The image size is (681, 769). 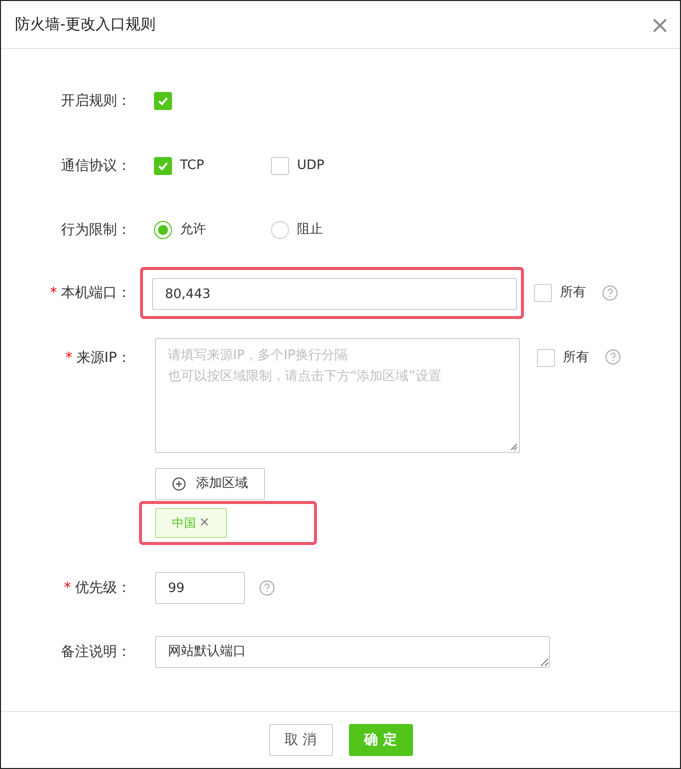 I want to click on tag-label: 中国, so click(x=184, y=523).